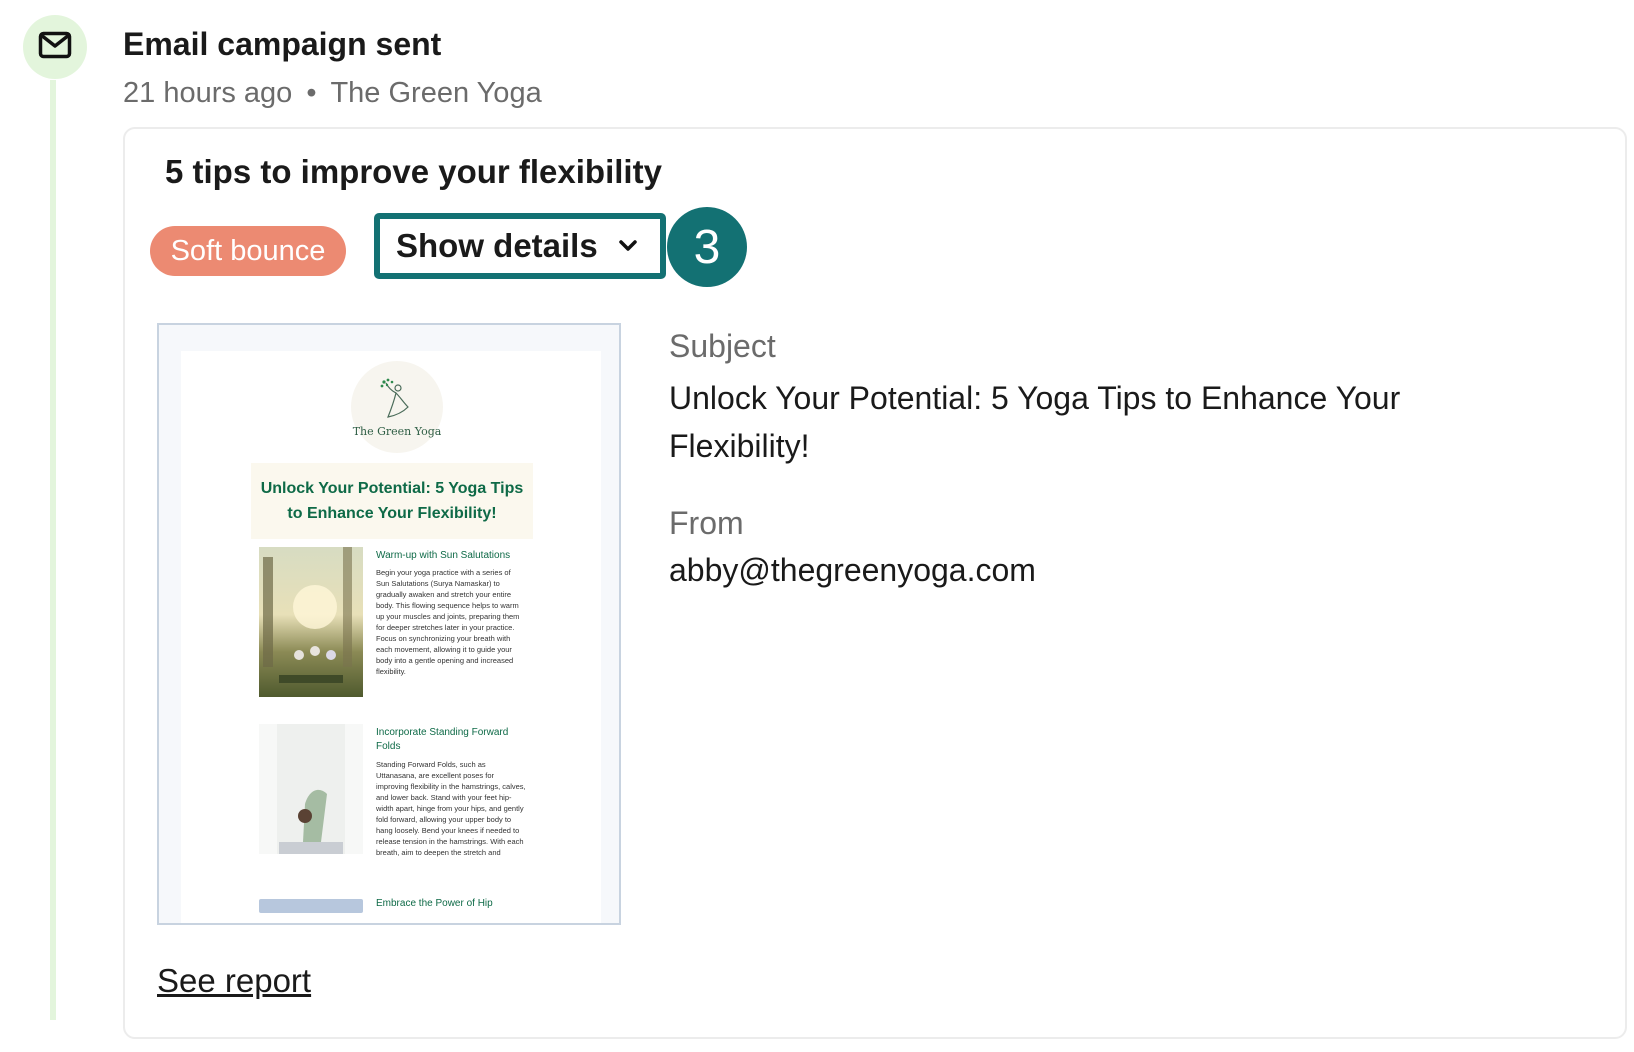  I want to click on from-label: From, so click(706, 523).